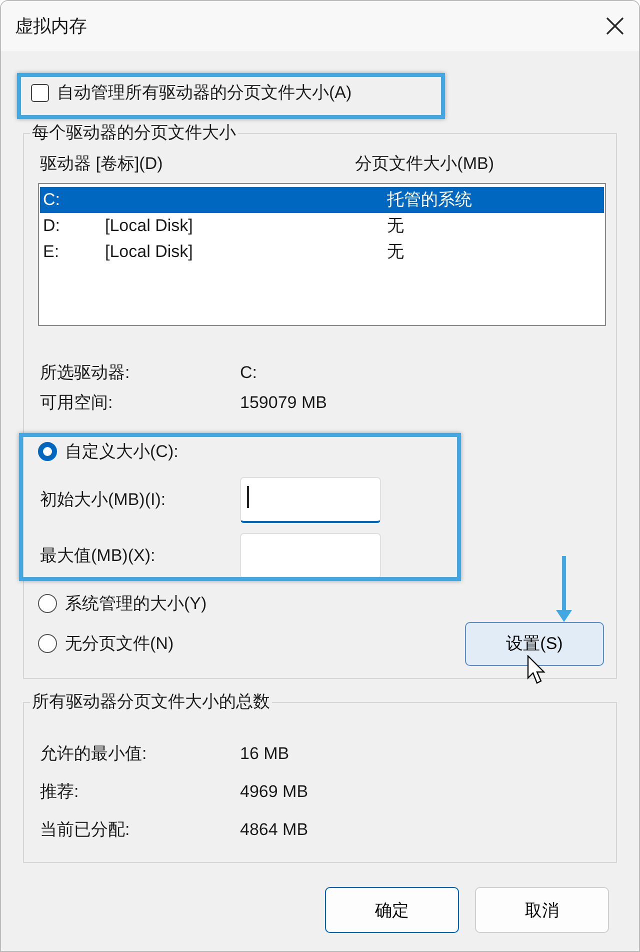 Image resolution: width=640 pixels, height=952 pixels. Describe the element at coordinates (60, 791) in the screenshot. I see `total-label: 推荐:` at that location.